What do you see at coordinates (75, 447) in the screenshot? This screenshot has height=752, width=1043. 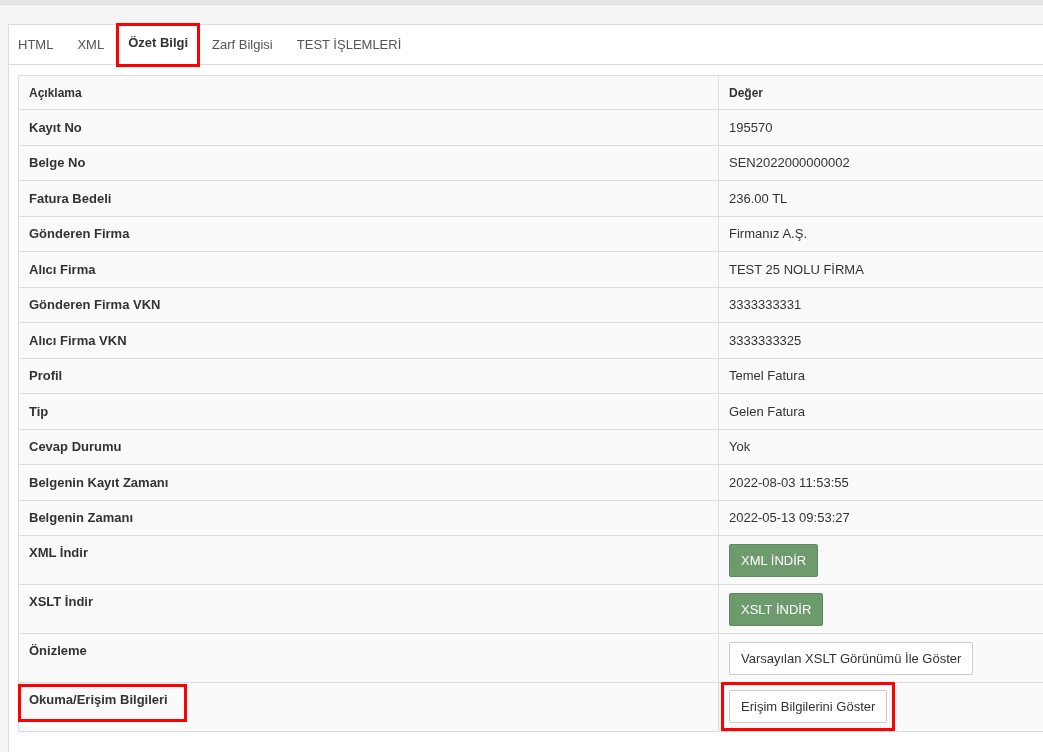 I see `row-label: Cevap Durumu` at bounding box center [75, 447].